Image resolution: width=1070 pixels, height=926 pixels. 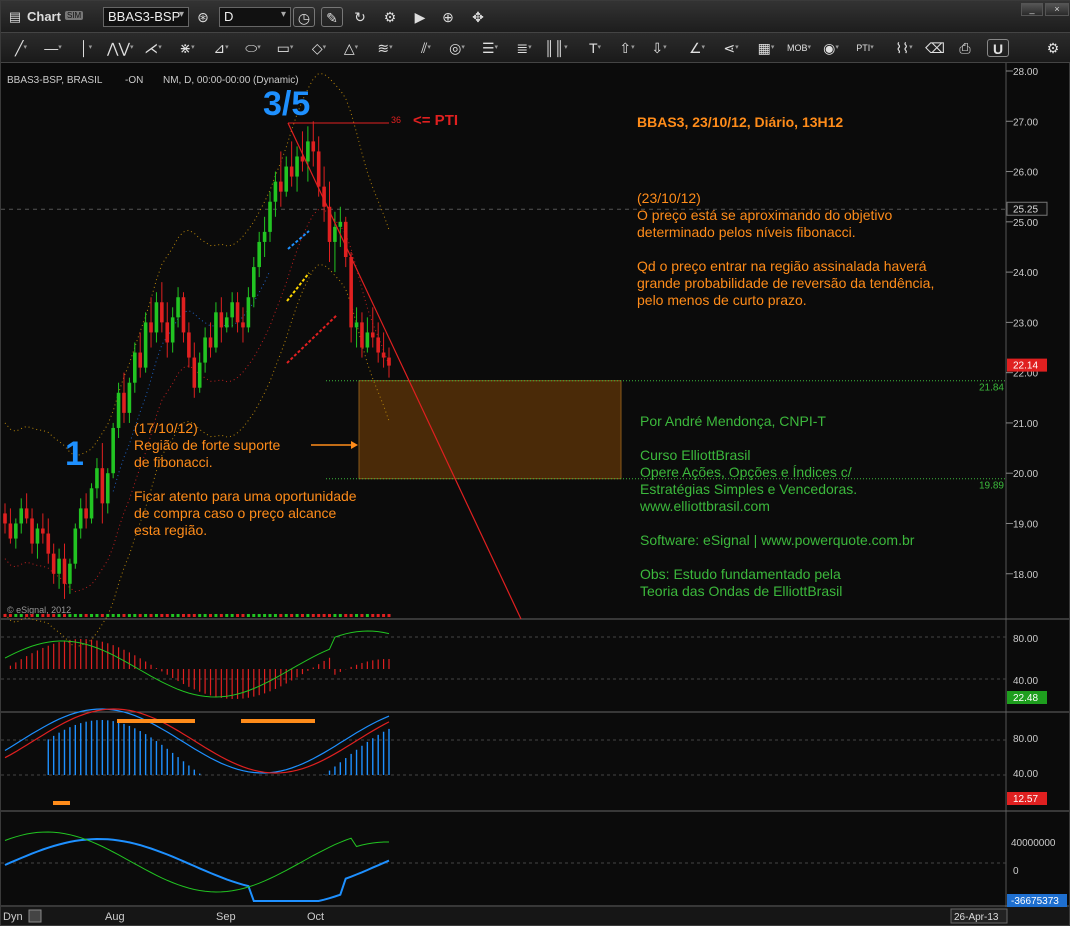 What do you see at coordinates (695, 455) in the screenshot?
I see `annotation-line: Curso ElliottBrasil` at bounding box center [695, 455].